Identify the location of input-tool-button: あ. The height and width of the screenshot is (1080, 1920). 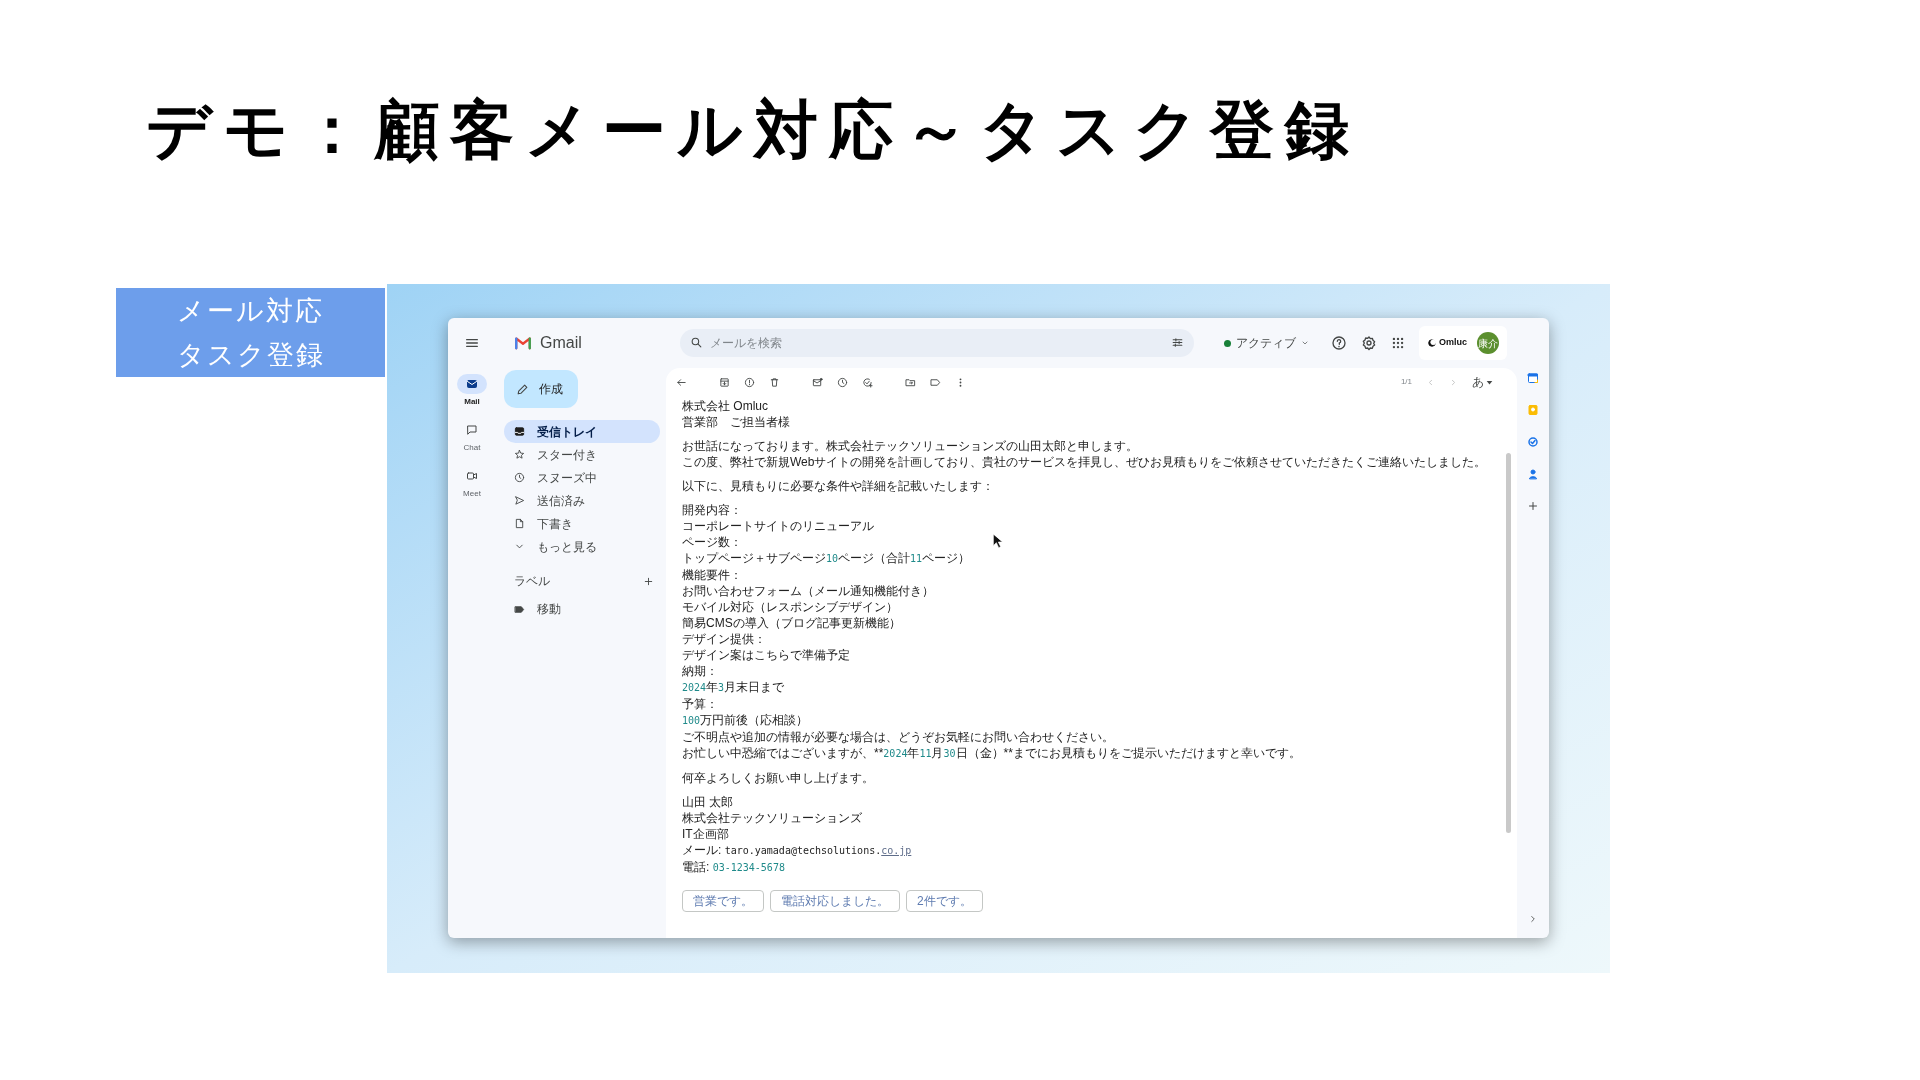
(1482, 382).